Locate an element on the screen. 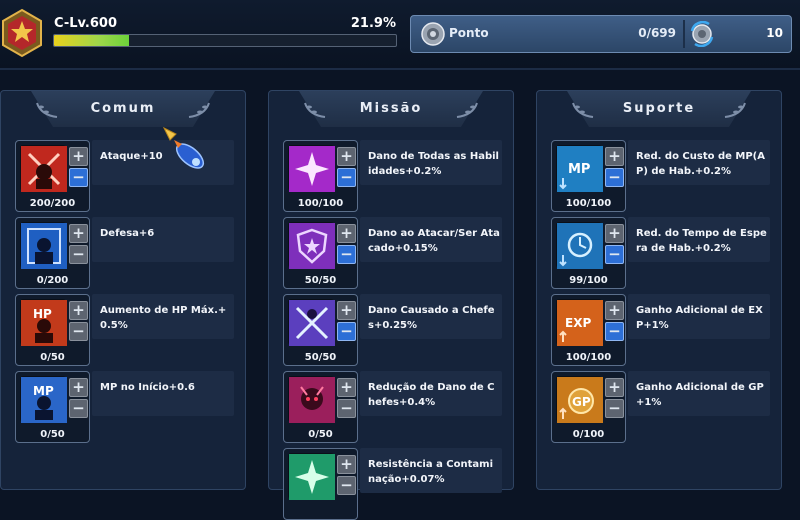  svg-text: EXP is located at coordinates (578, 323).